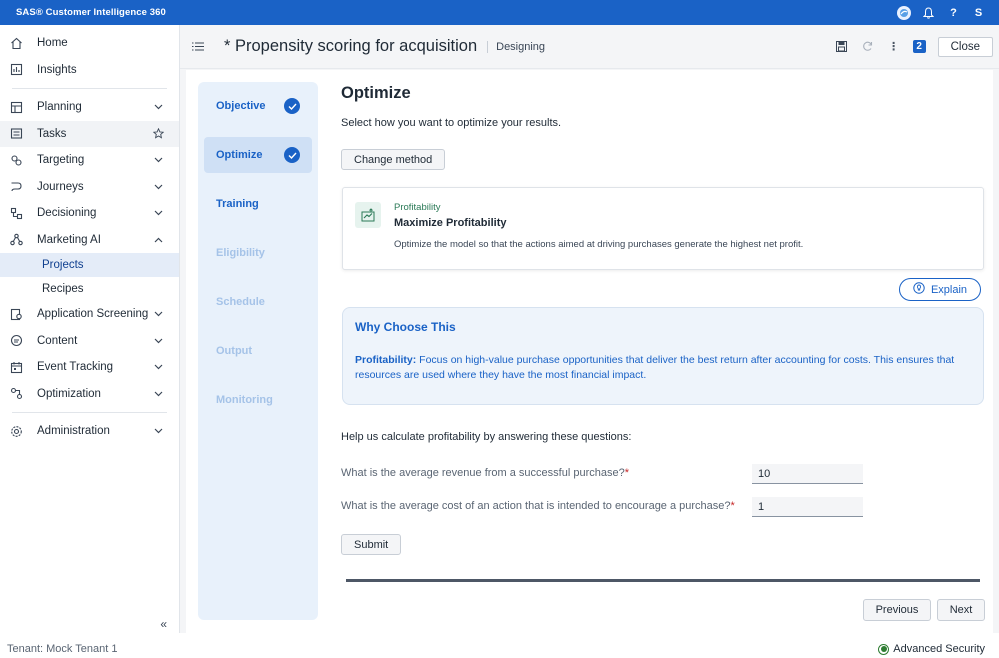 This screenshot has height=658, width=999. Describe the element at coordinates (842, 47) in the screenshot. I see `save-icon` at that location.